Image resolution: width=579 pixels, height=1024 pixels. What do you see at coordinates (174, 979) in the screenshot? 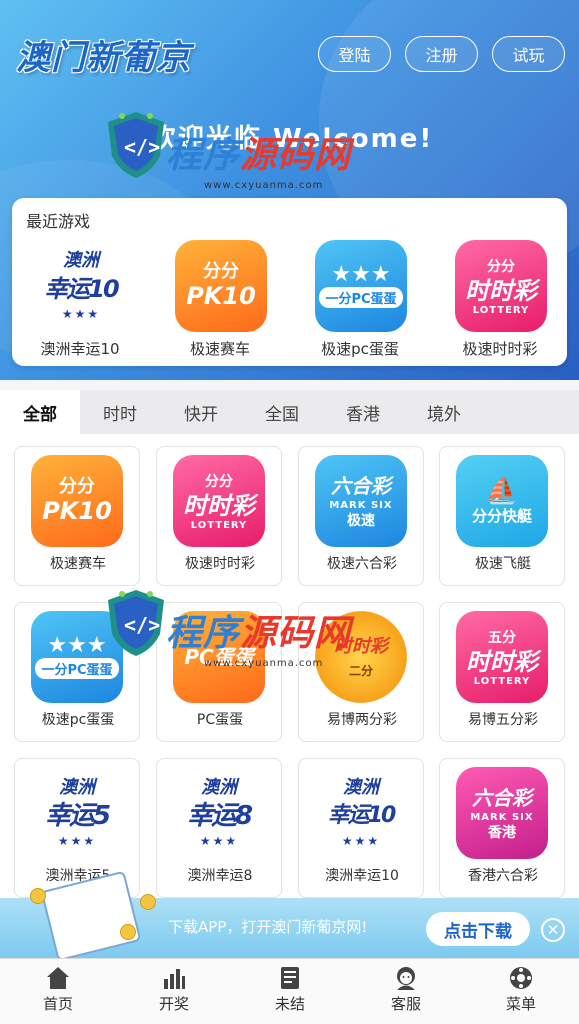
I see `bar-chart-icon` at bounding box center [174, 979].